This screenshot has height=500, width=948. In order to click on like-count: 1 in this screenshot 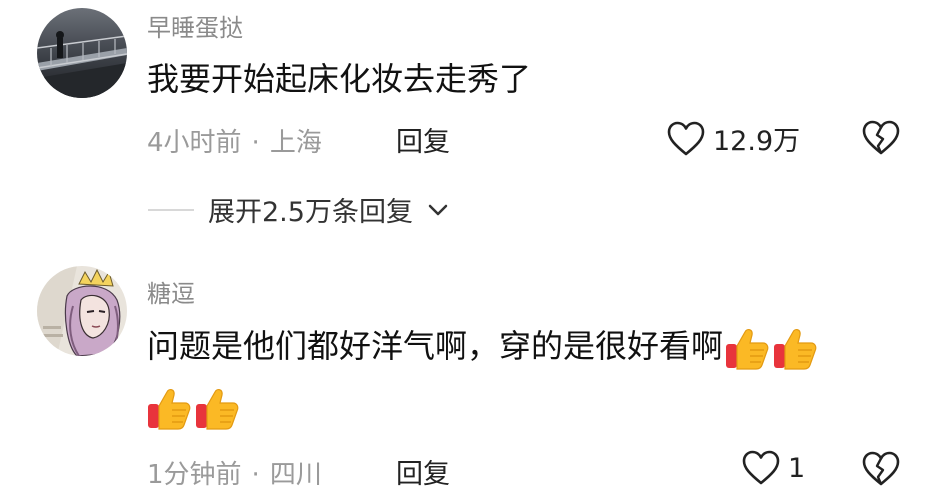, I will do `click(797, 468)`.